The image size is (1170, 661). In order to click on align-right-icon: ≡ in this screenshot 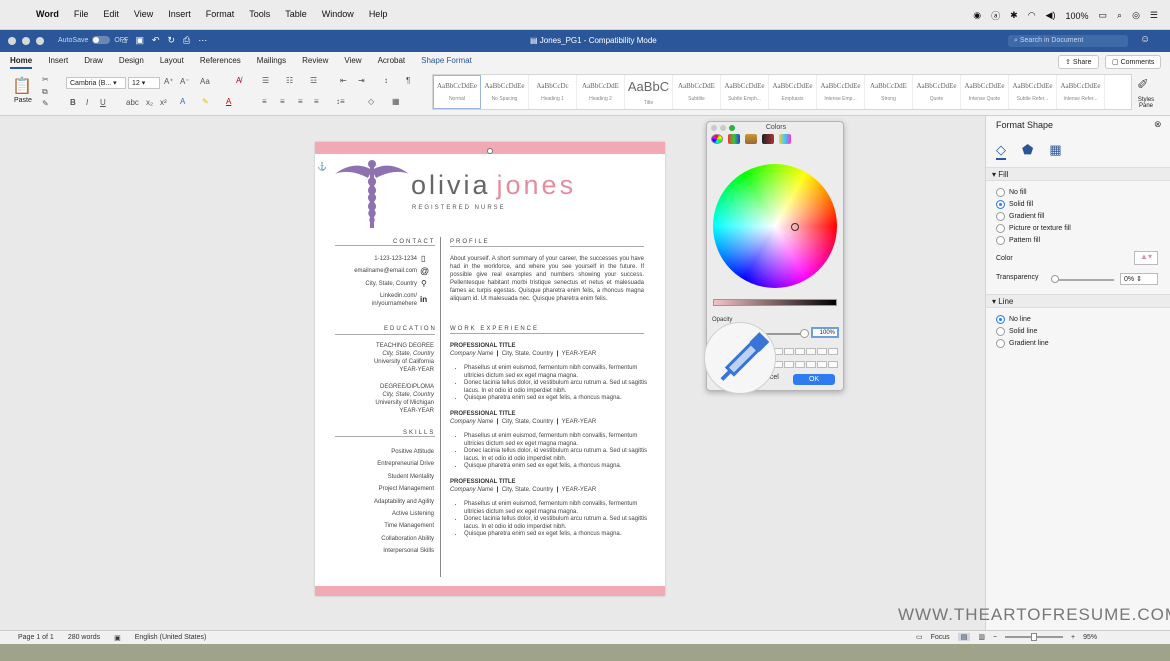, I will do `click(300, 101)`.